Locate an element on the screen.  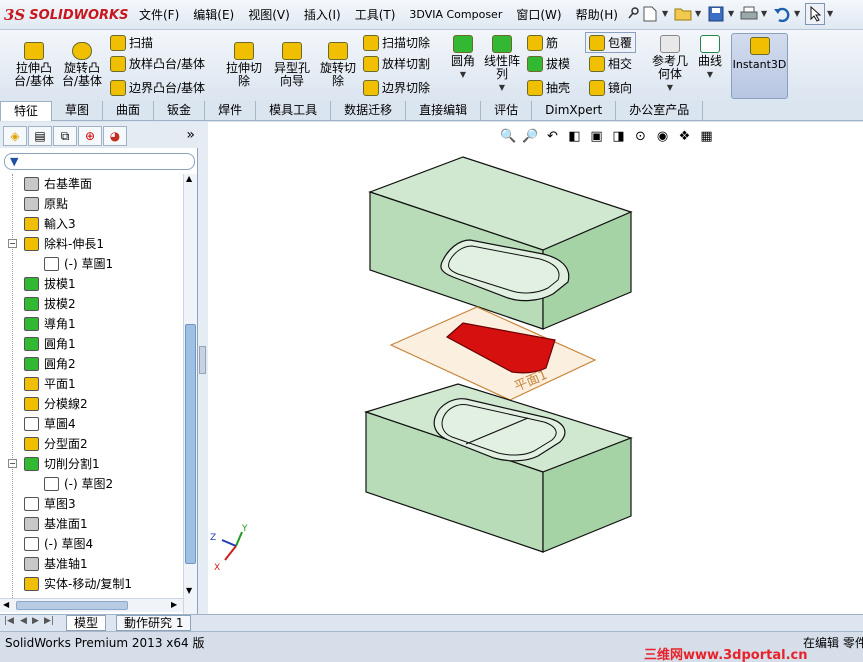
tab-sheet-metal: 钣金 is located at coordinates (180, 111).